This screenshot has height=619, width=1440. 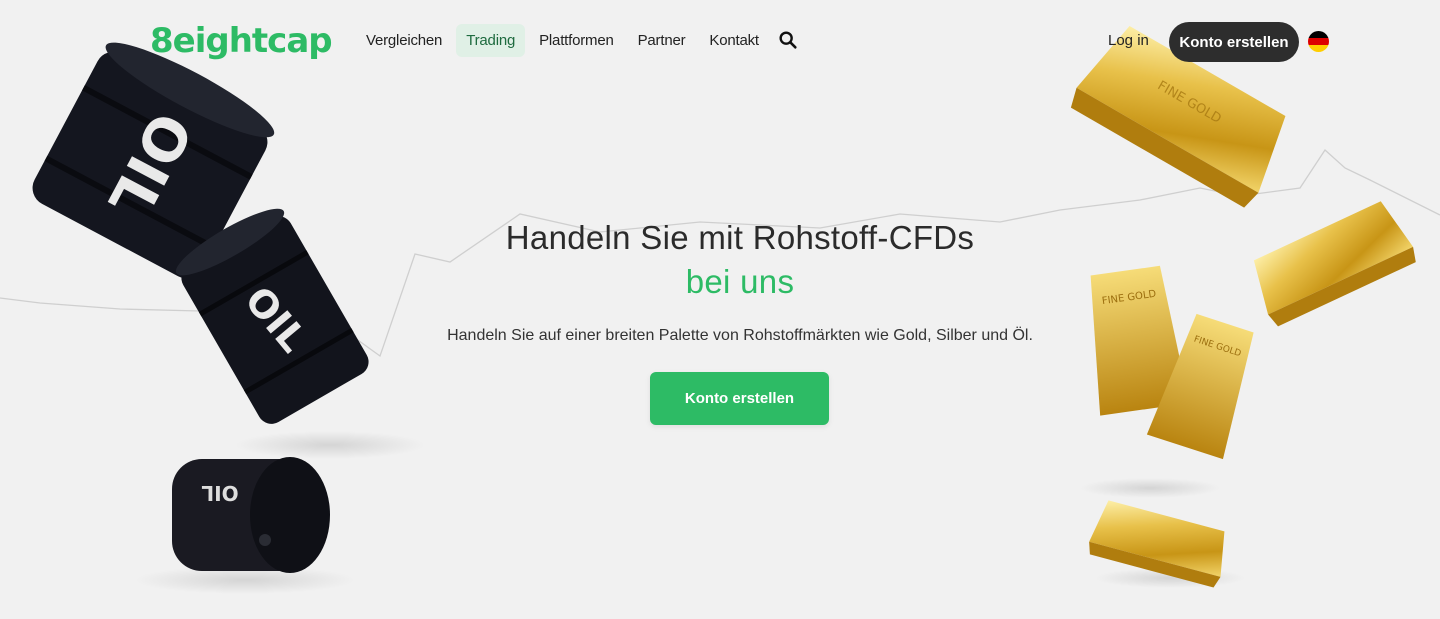 What do you see at coordinates (1318, 41) in the screenshot?
I see `de-flag-icon` at bounding box center [1318, 41].